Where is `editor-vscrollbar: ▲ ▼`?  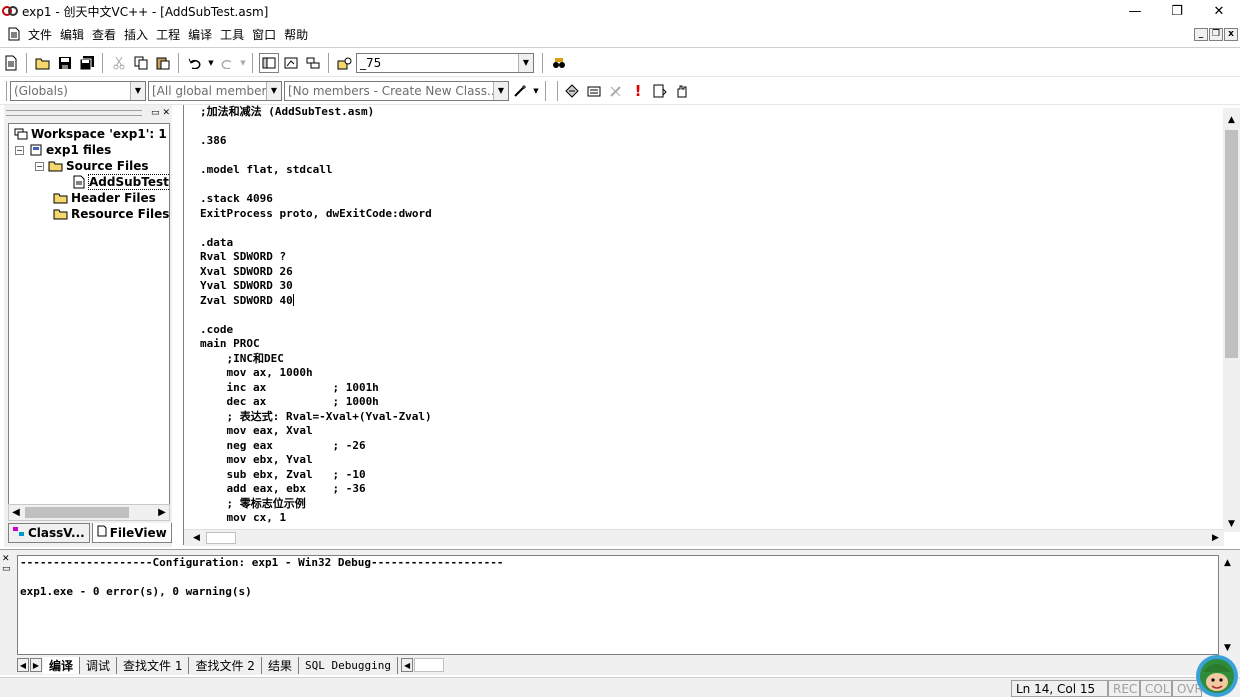
editor-vscrollbar: ▲ ▼ is located at coordinates (1231, 320).